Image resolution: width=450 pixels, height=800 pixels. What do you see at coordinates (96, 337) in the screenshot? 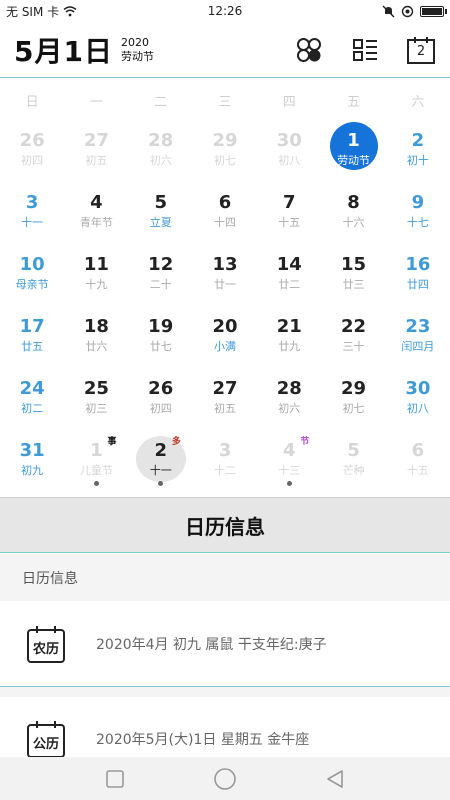
I see `day-cell: 18 廿六` at bounding box center [96, 337].